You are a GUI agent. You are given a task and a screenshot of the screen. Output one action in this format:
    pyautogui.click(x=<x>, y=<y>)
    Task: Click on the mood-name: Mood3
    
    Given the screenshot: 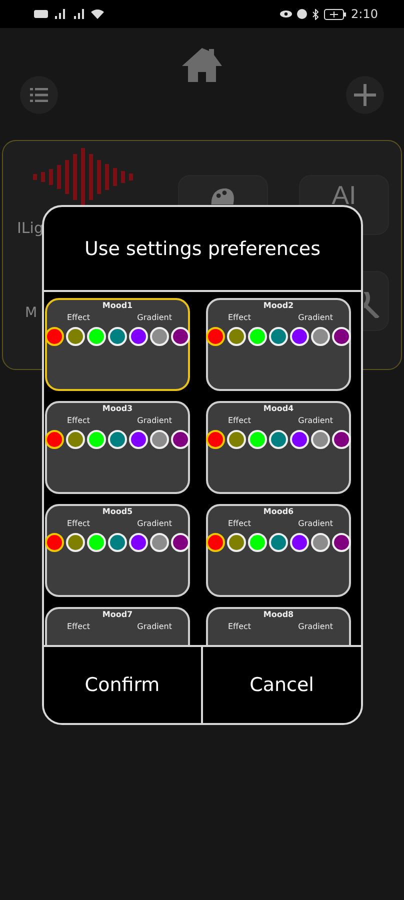 What is the action you would take?
    pyautogui.click(x=117, y=408)
    